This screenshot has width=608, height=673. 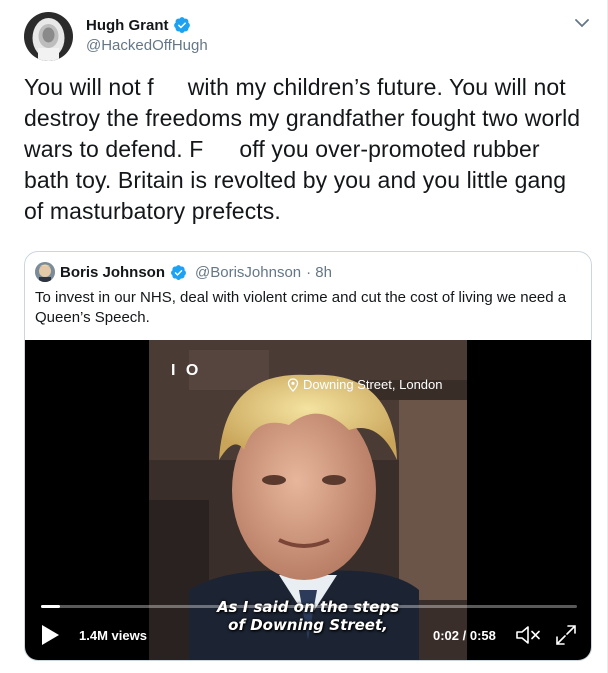 I want to click on video-time: 0:02 / 0:58, so click(x=464, y=635).